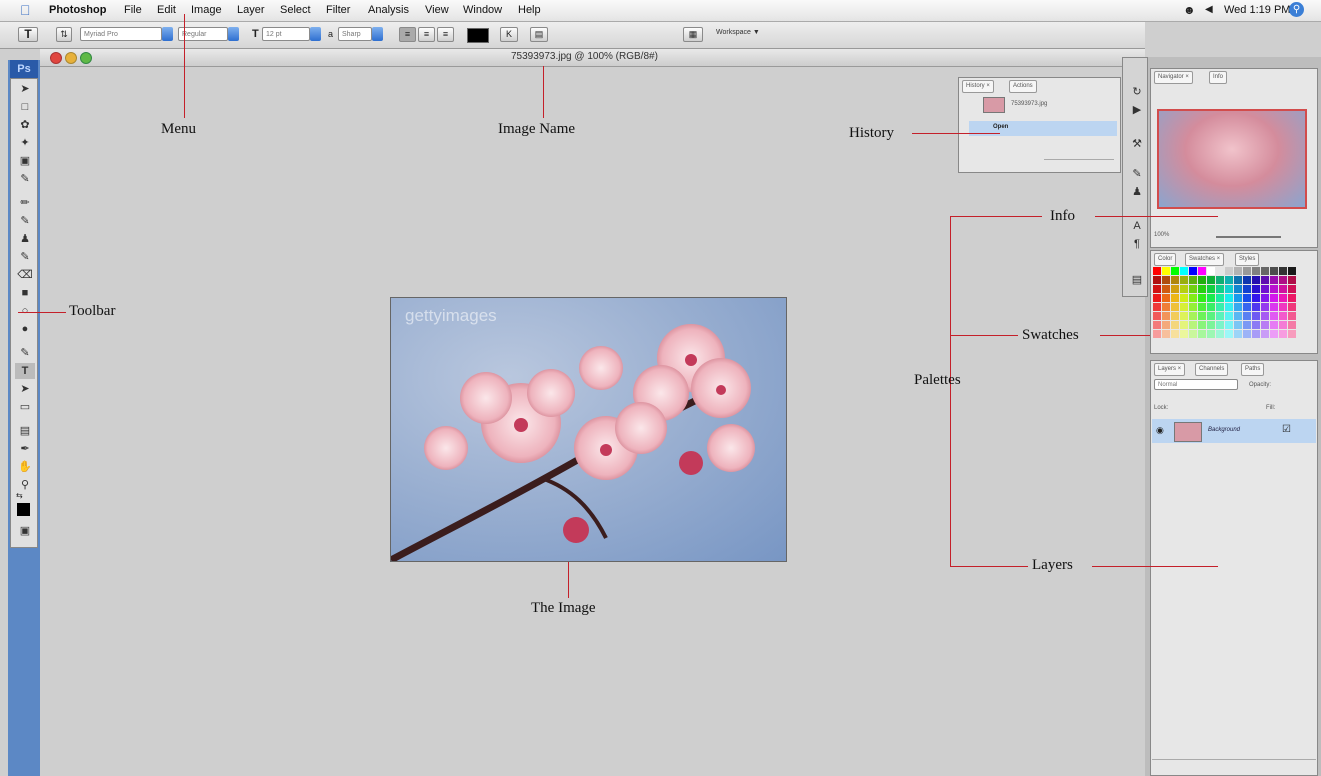 This screenshot has height=776, width=1321. Describe the element at coordinates (539, 34) in the screenshot. I see `character-panel-button: ▤` at that location.